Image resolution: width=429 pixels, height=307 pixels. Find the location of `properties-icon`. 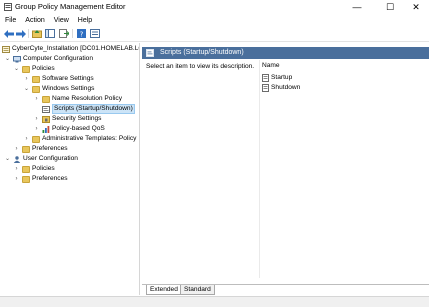

properties-icon is located at coordinates (94, 33).